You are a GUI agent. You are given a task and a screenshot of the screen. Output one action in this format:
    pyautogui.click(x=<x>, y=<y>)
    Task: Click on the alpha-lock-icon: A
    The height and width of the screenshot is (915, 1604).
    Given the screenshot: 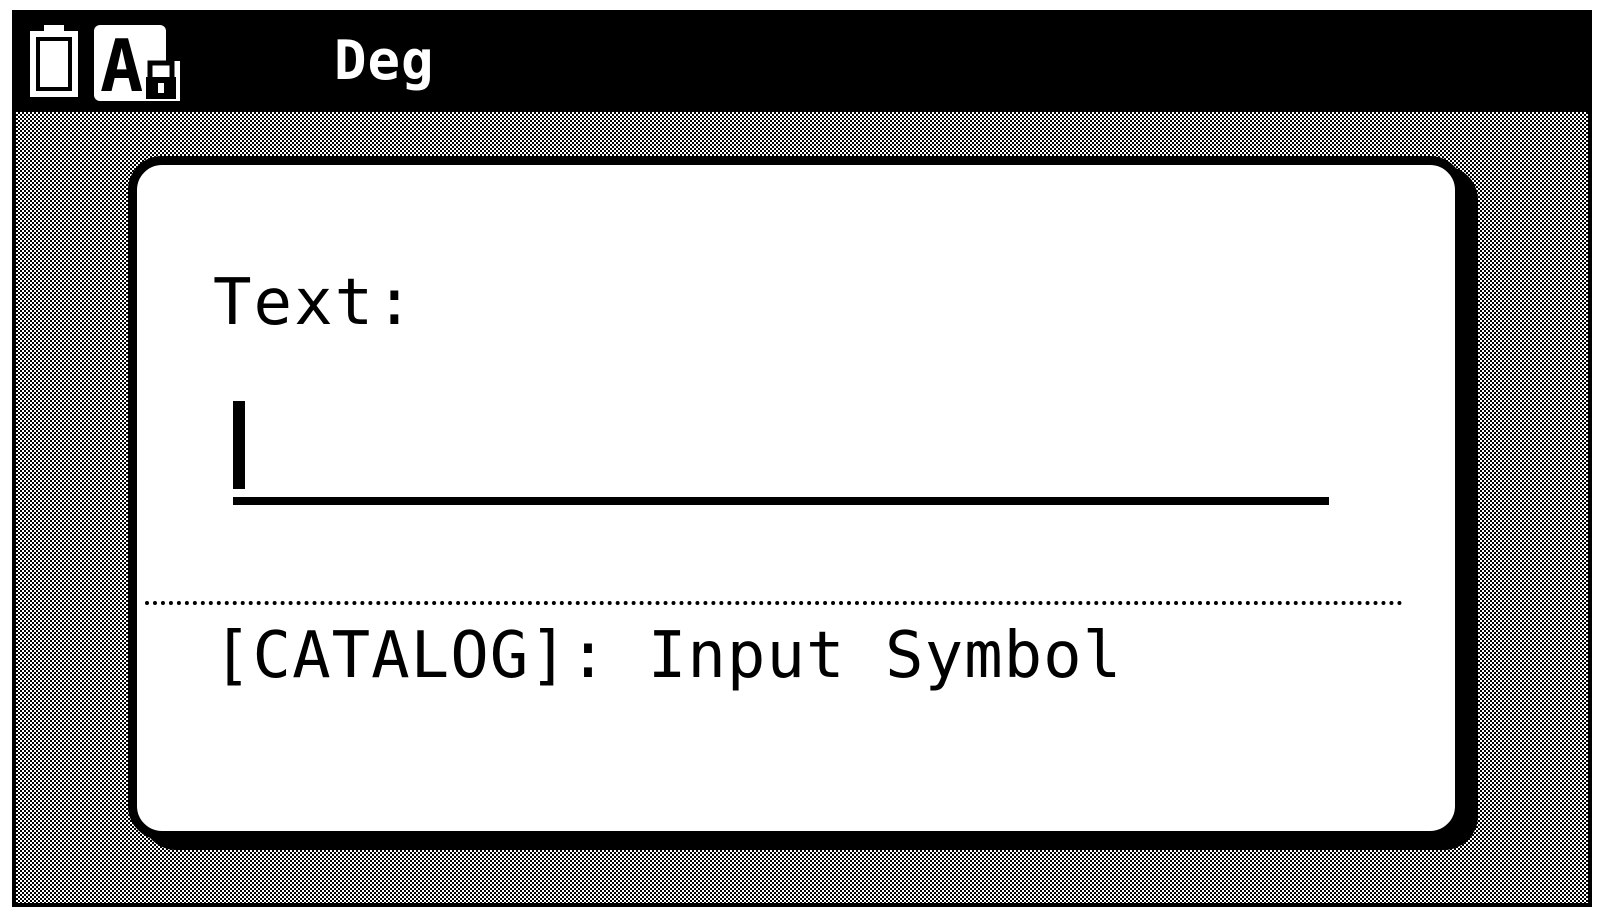 What is the action you would take?
    pyautogui.click(x=137, y=63)
    